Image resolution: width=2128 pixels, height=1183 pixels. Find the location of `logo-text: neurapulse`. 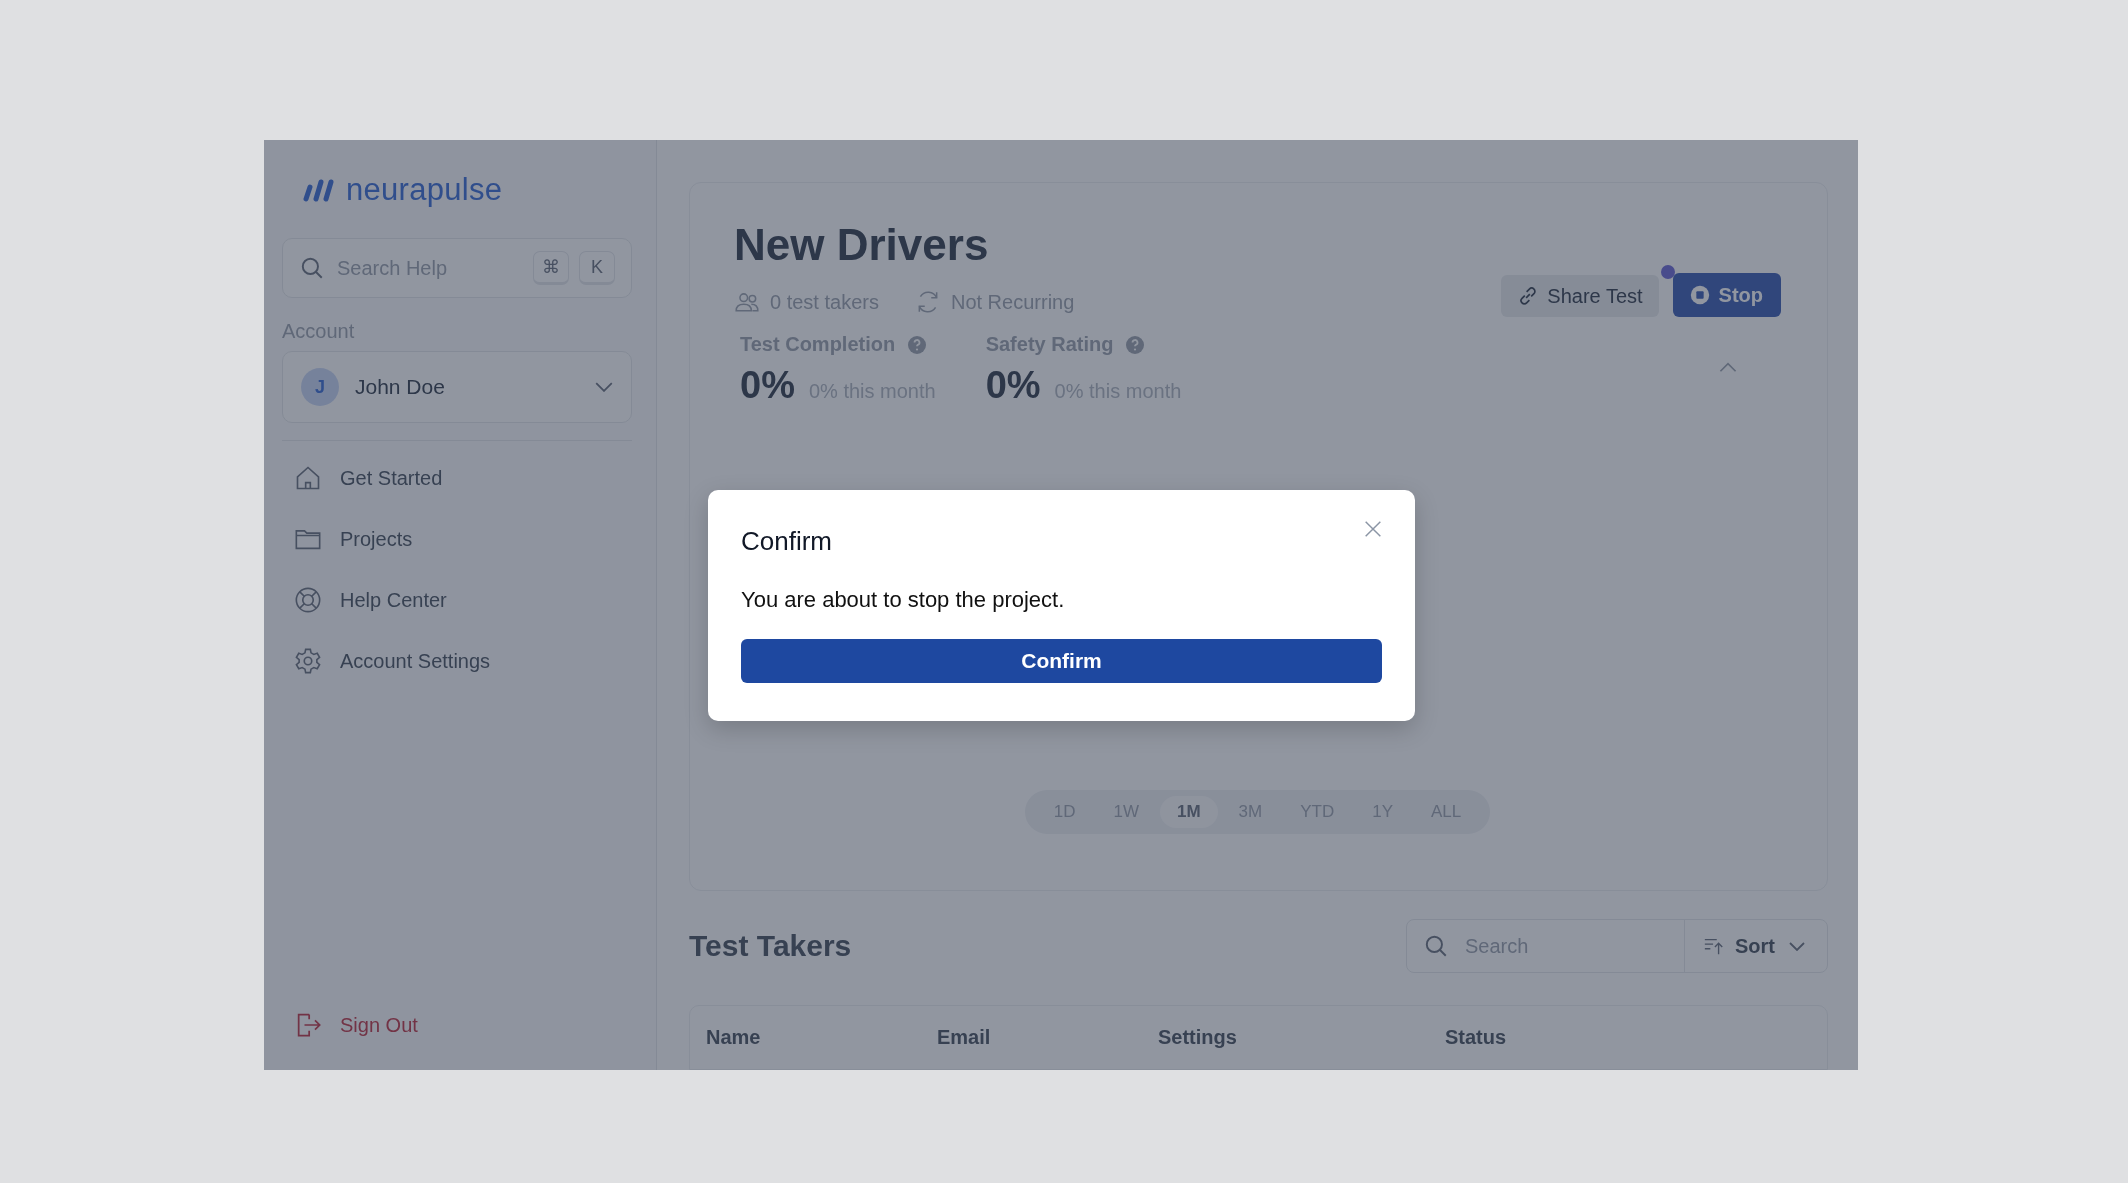

logo-text: neurapulse is located at coordinates (424, 190).